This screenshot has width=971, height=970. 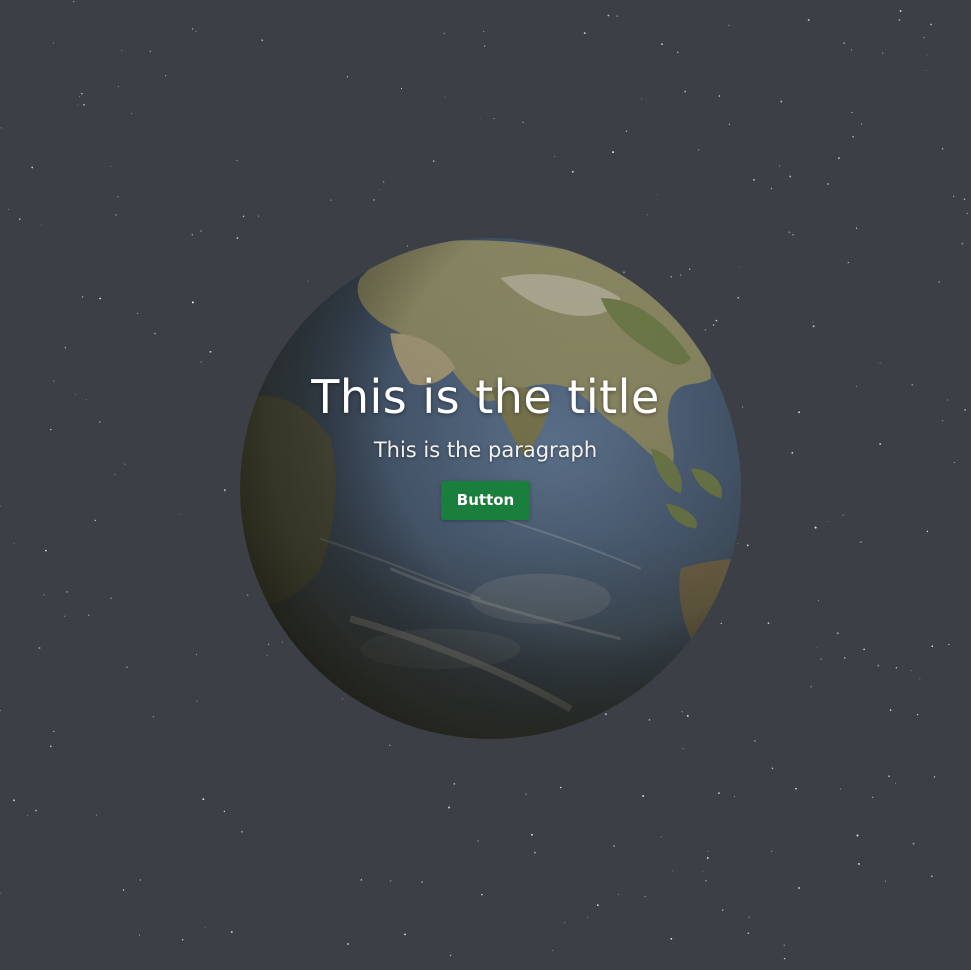 What do you see at coordinates (485, 500) in the screenshot?
I see `primary-button: Button` at bounding box center [485, 500].